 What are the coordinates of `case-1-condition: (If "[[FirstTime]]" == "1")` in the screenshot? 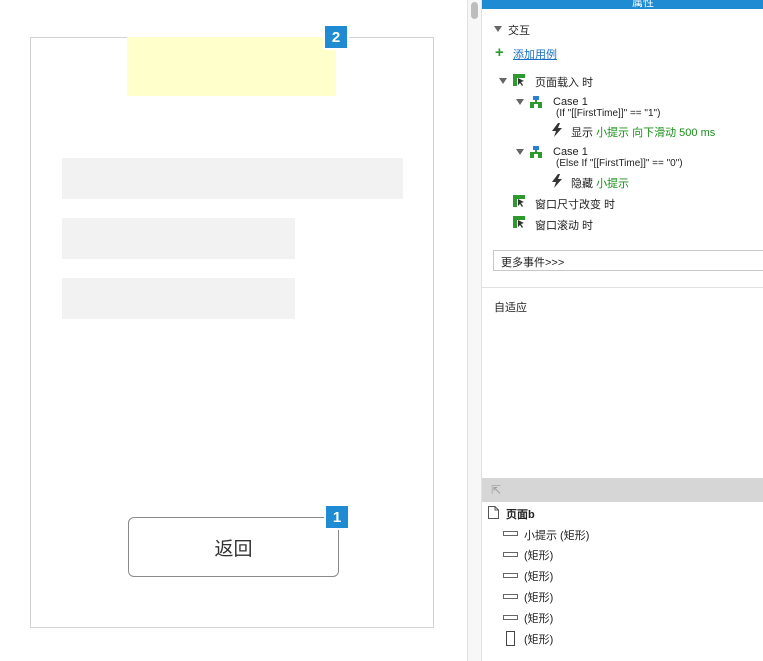 It's located at (608, 113).